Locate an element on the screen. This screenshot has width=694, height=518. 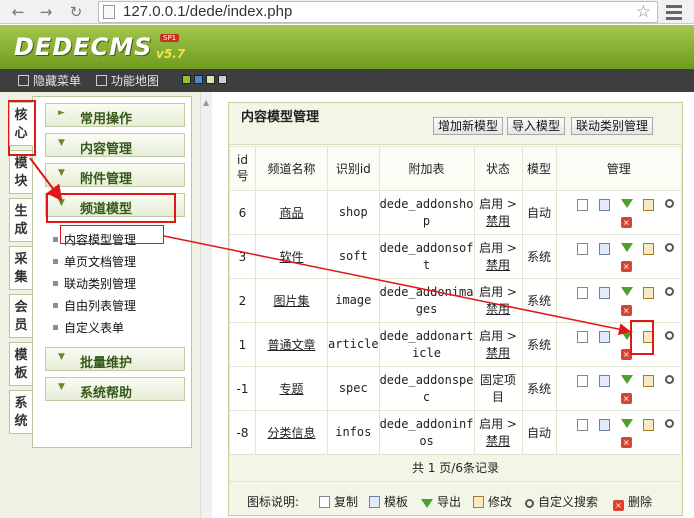
scroll-up-icon: ▲ is located at coordinates (206, 102).